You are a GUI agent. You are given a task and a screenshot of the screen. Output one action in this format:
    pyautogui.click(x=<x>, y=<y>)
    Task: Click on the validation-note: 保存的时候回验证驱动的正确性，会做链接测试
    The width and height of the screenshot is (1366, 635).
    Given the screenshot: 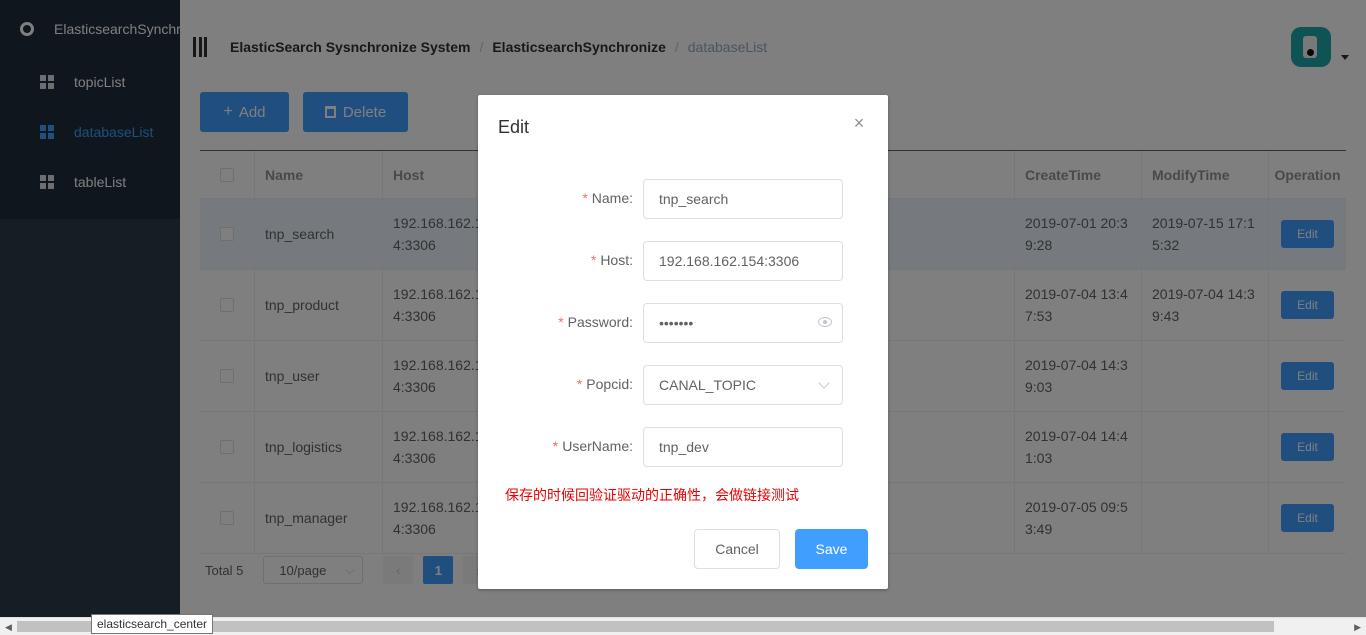 What is the action you would take?
    pyautogui.click(x=652, y=496)
    